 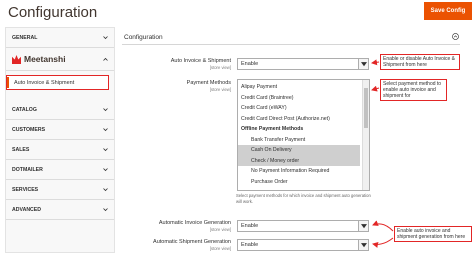 I want to click on payment-option: Purchase Order, so click(x=299, y=182).